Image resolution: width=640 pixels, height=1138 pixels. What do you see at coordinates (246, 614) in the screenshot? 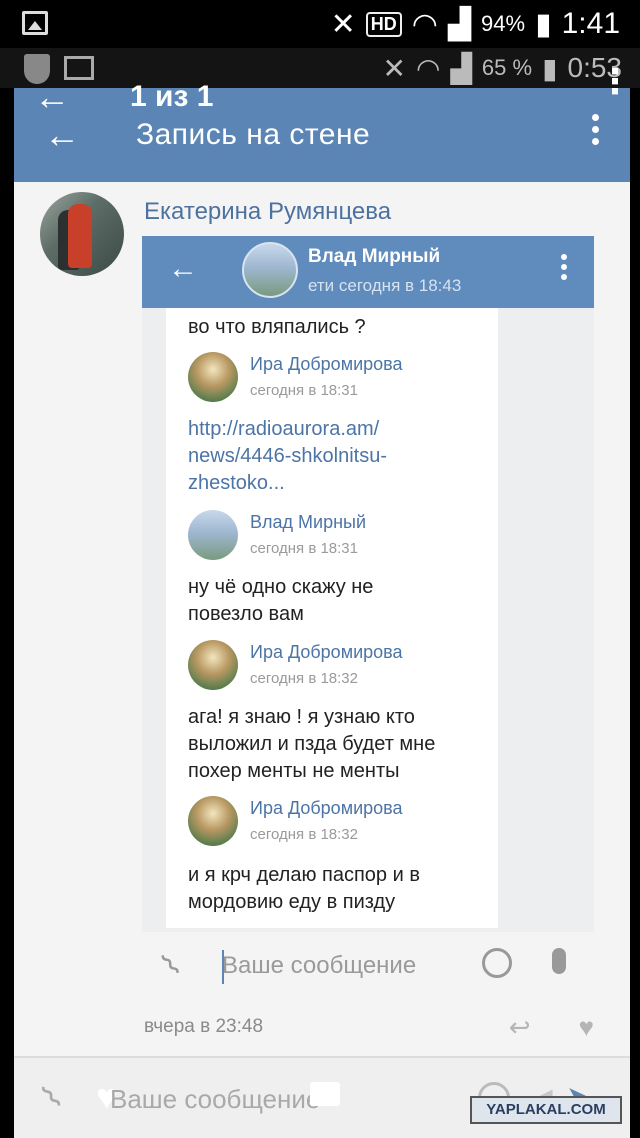
I see `message-text: повезло вам` at bounding box center [246, 614].